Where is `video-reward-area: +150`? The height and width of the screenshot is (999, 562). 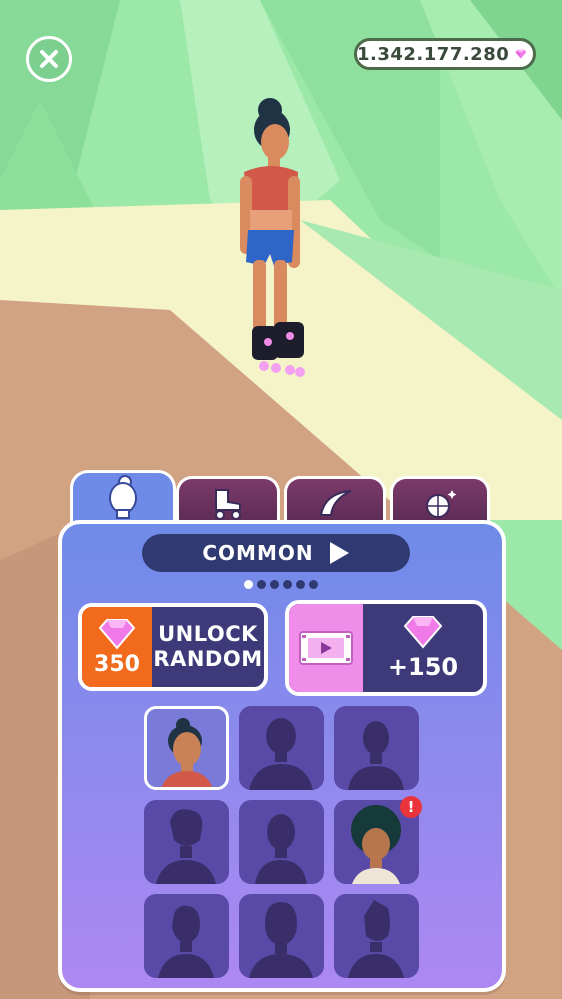 video-reward-area: +150 is located at coordinates (423, 648).